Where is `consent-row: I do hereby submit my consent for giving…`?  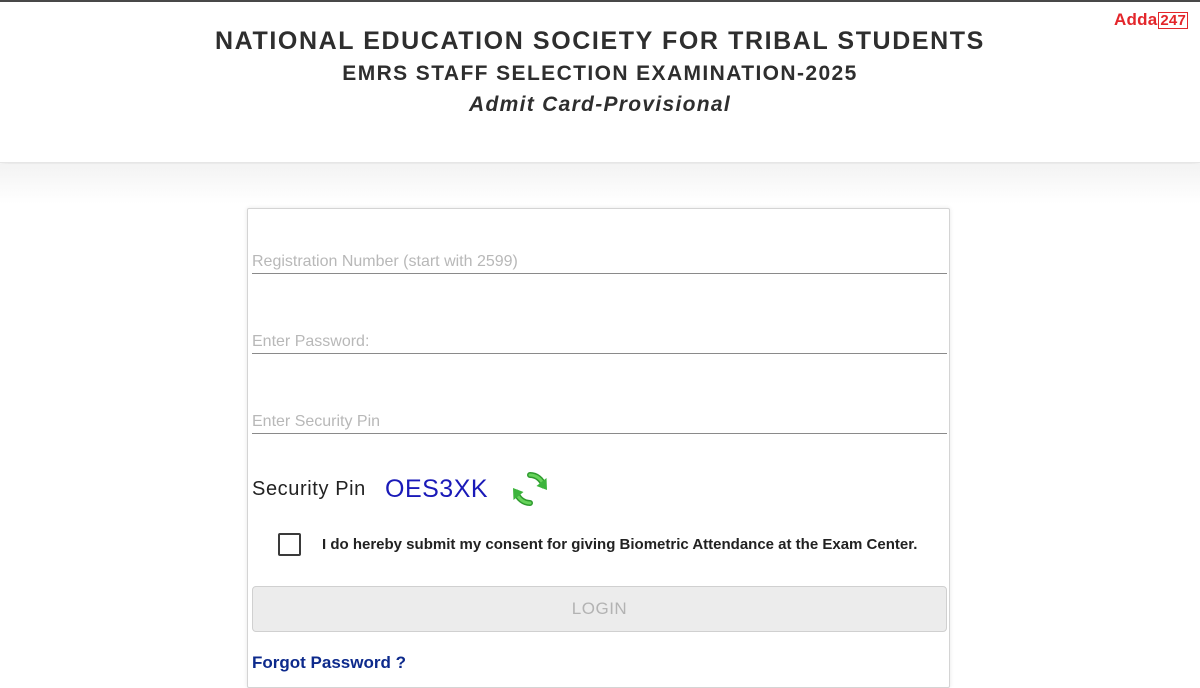
consent-row: I do hereby submit my consent for giving… is located at coordinates (608, 545).